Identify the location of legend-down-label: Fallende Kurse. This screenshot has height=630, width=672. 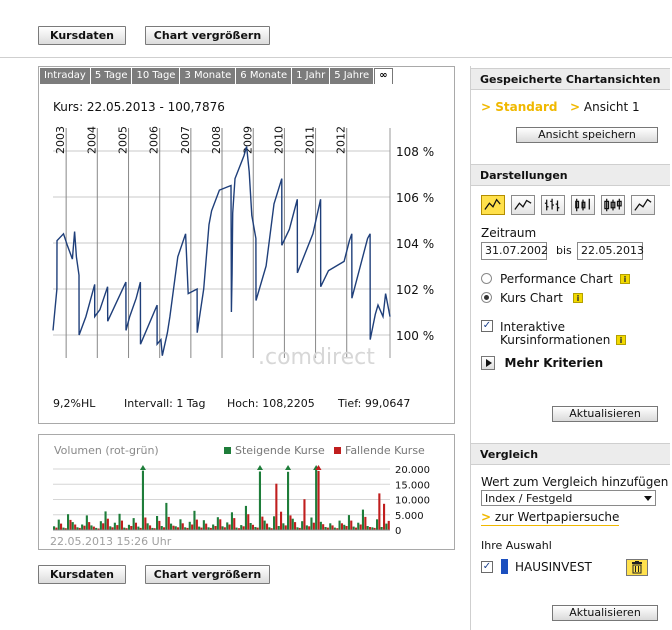
(385, 450).